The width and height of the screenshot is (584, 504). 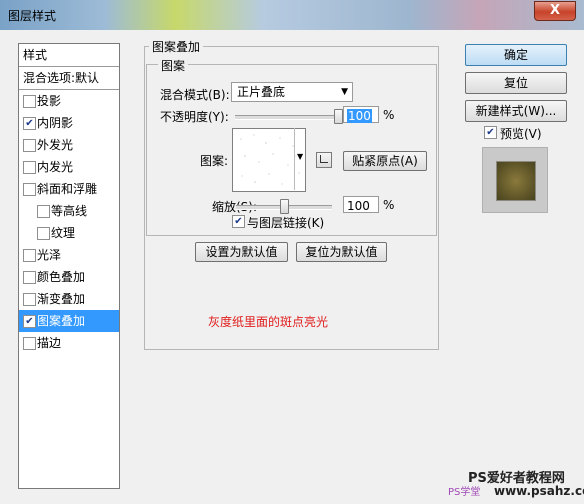 What do you see at coordinates (69, 101) in the screenshot?
I see `sidebar-item-0: 投影` at bounding box center [69, 101].